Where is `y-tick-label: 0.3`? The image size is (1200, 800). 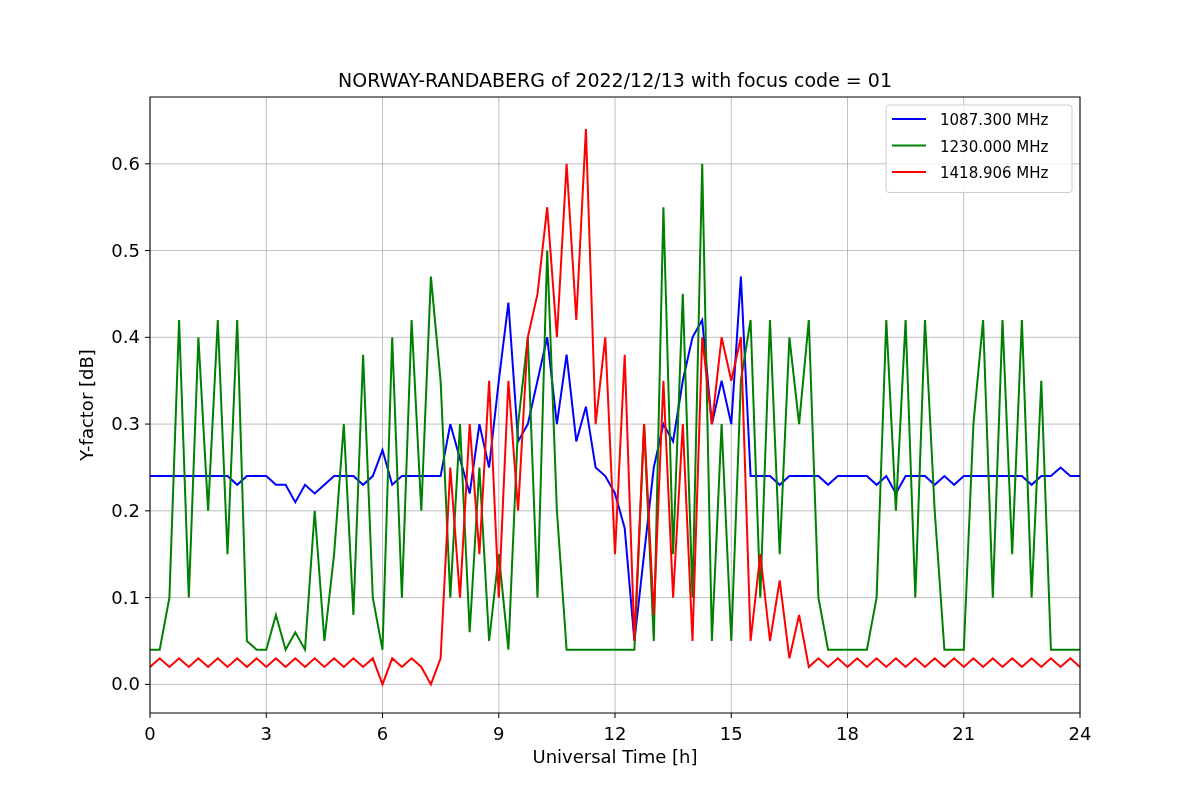 y-tick-label: 0.3 is located at coordinates (125, 424).